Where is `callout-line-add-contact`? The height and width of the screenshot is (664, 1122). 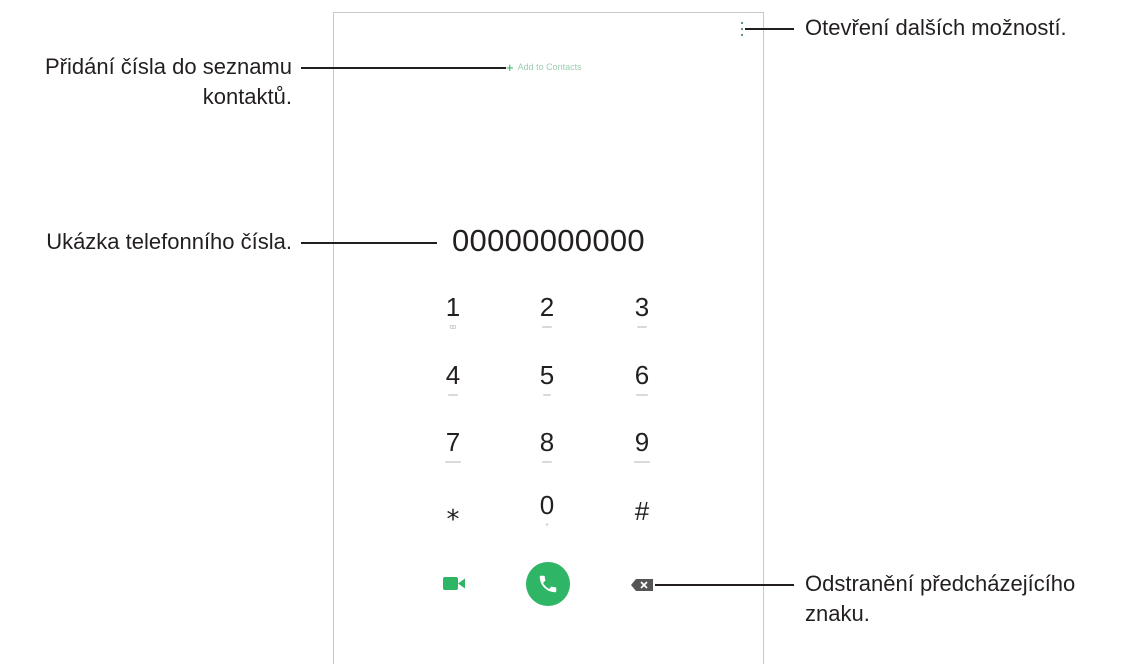
callout-line-add-contact is located at coordinates (403, 68).